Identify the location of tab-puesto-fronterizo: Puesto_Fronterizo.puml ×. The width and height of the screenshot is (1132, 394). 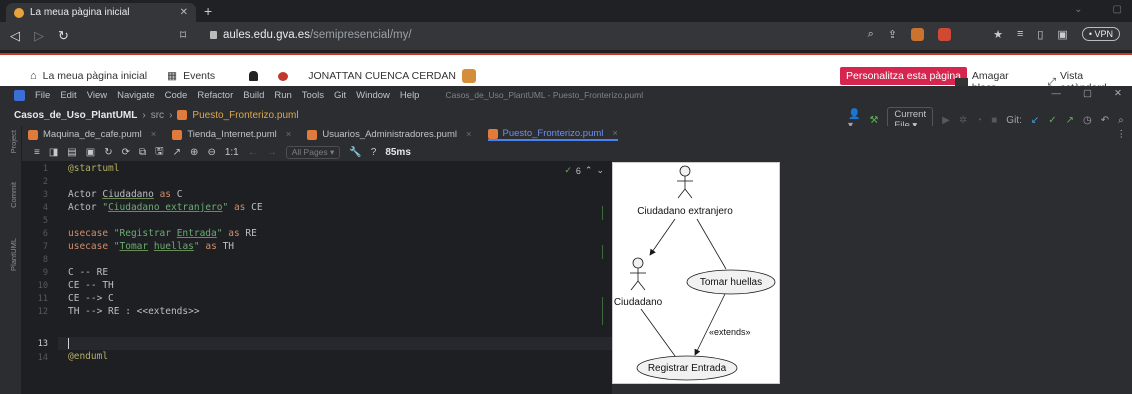
(552, 134).